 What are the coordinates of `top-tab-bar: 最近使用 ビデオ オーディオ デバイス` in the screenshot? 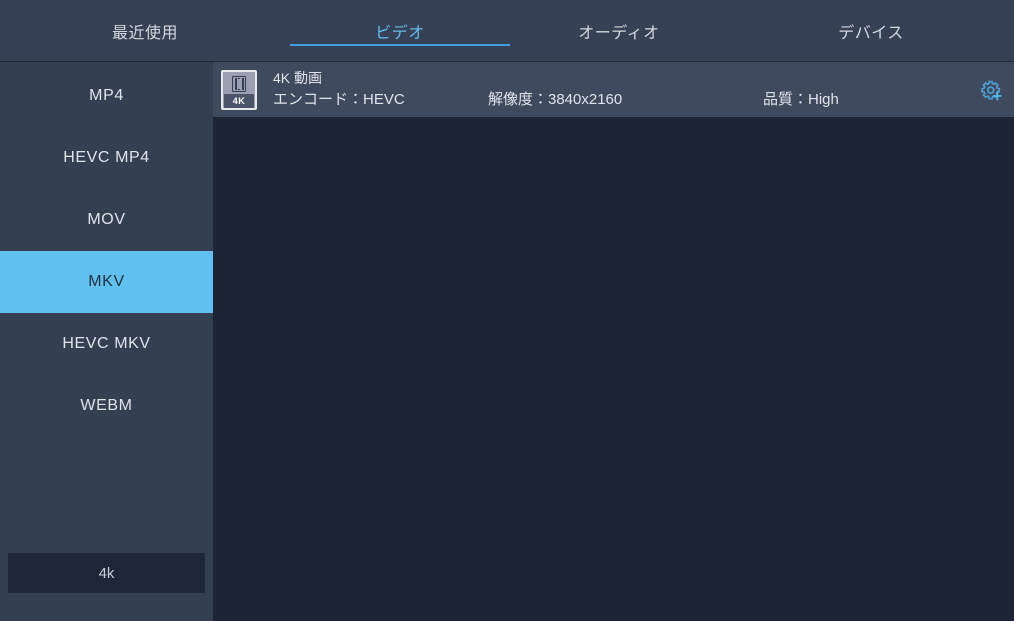 It's located at (507, 31).